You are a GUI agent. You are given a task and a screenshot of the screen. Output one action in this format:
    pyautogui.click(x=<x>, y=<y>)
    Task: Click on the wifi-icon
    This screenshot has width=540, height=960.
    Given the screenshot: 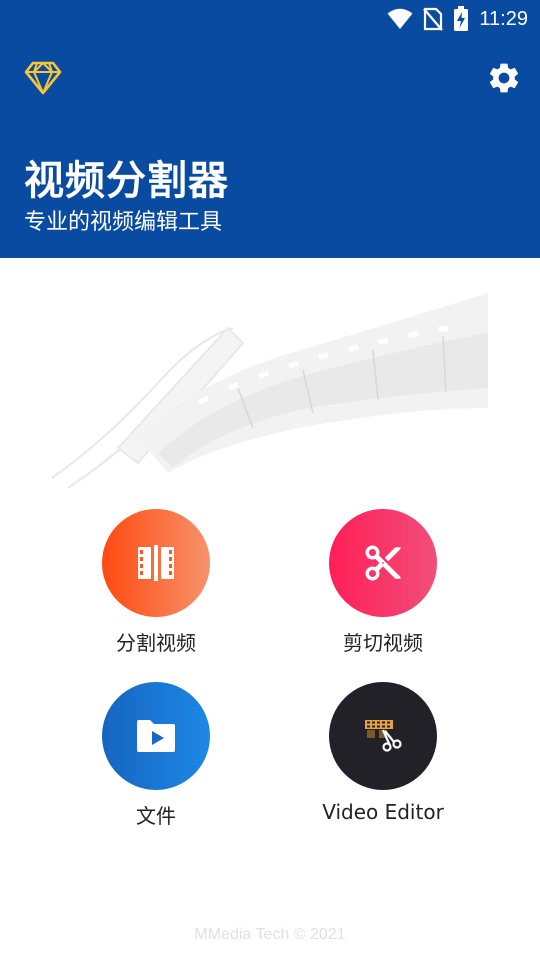 What is the action you would take?
    pyautogui.click(x=400, y=18)
    